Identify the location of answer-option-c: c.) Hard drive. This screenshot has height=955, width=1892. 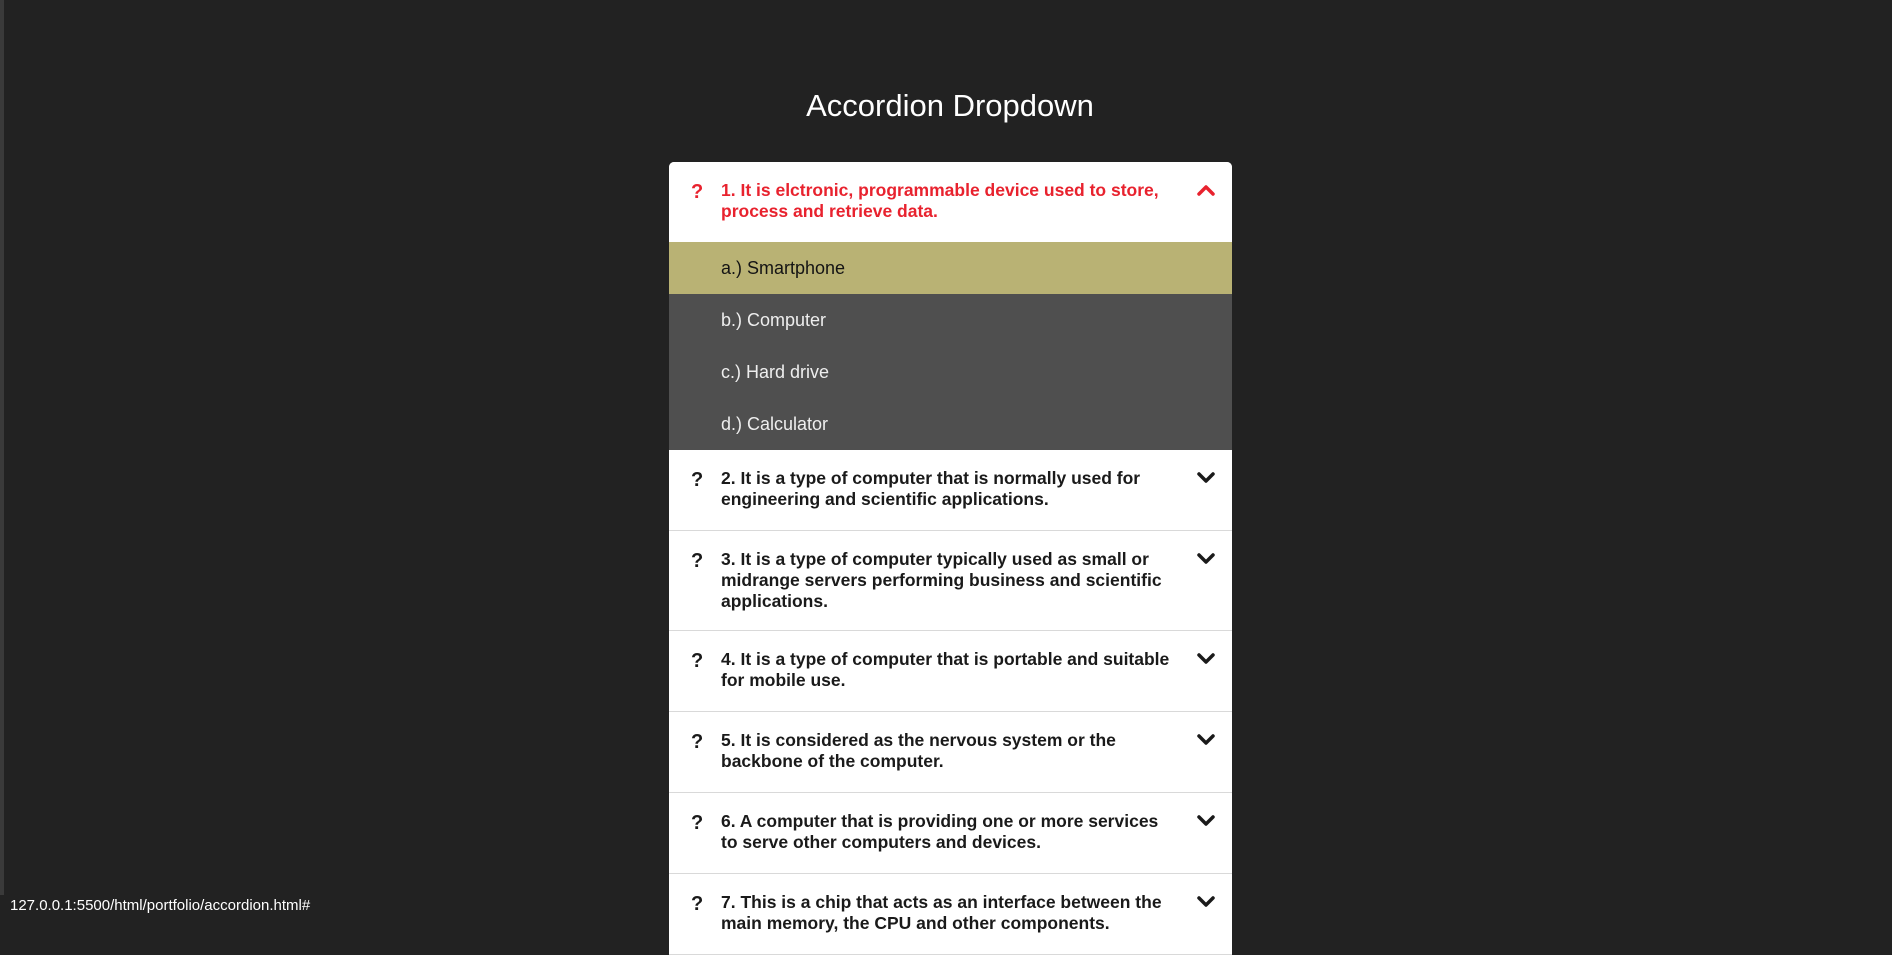
(950, 372).